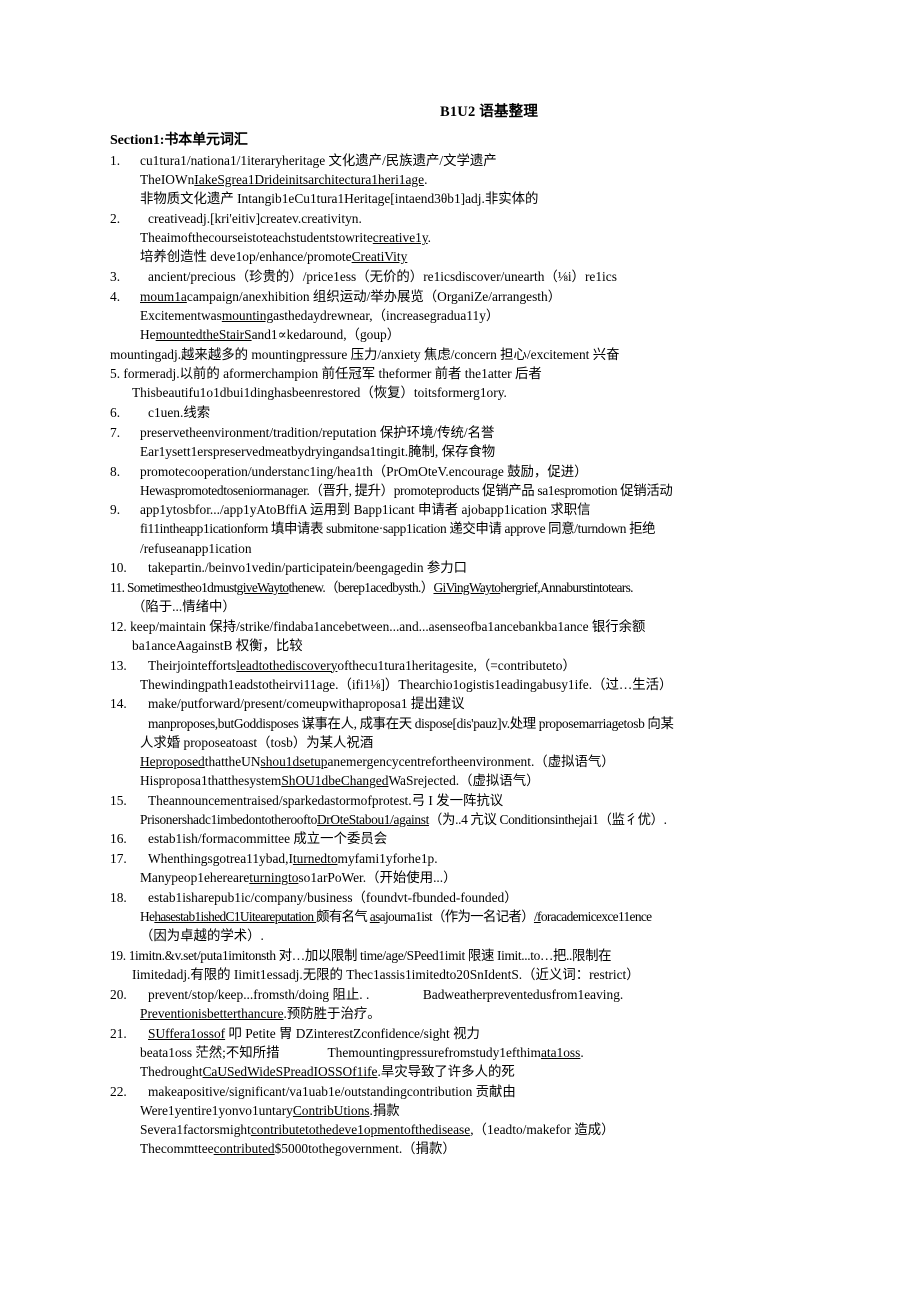  I want to click on section-heading: Section1:书本单元词汇, so click(179, 140).